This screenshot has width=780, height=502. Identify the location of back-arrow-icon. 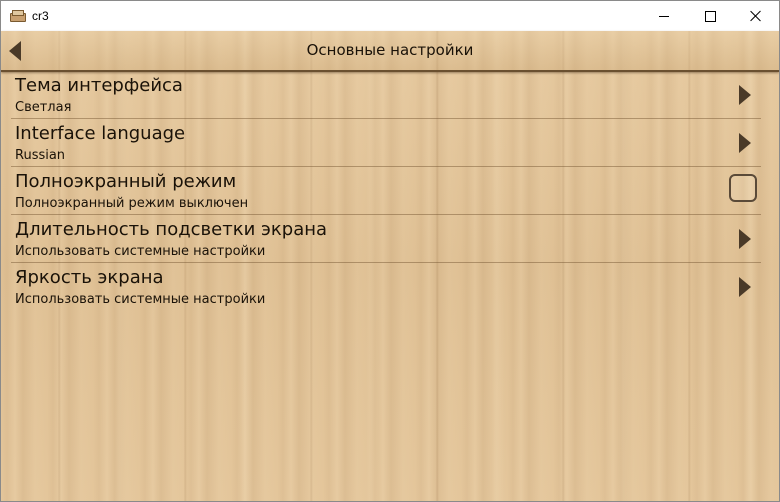
(15, 51).